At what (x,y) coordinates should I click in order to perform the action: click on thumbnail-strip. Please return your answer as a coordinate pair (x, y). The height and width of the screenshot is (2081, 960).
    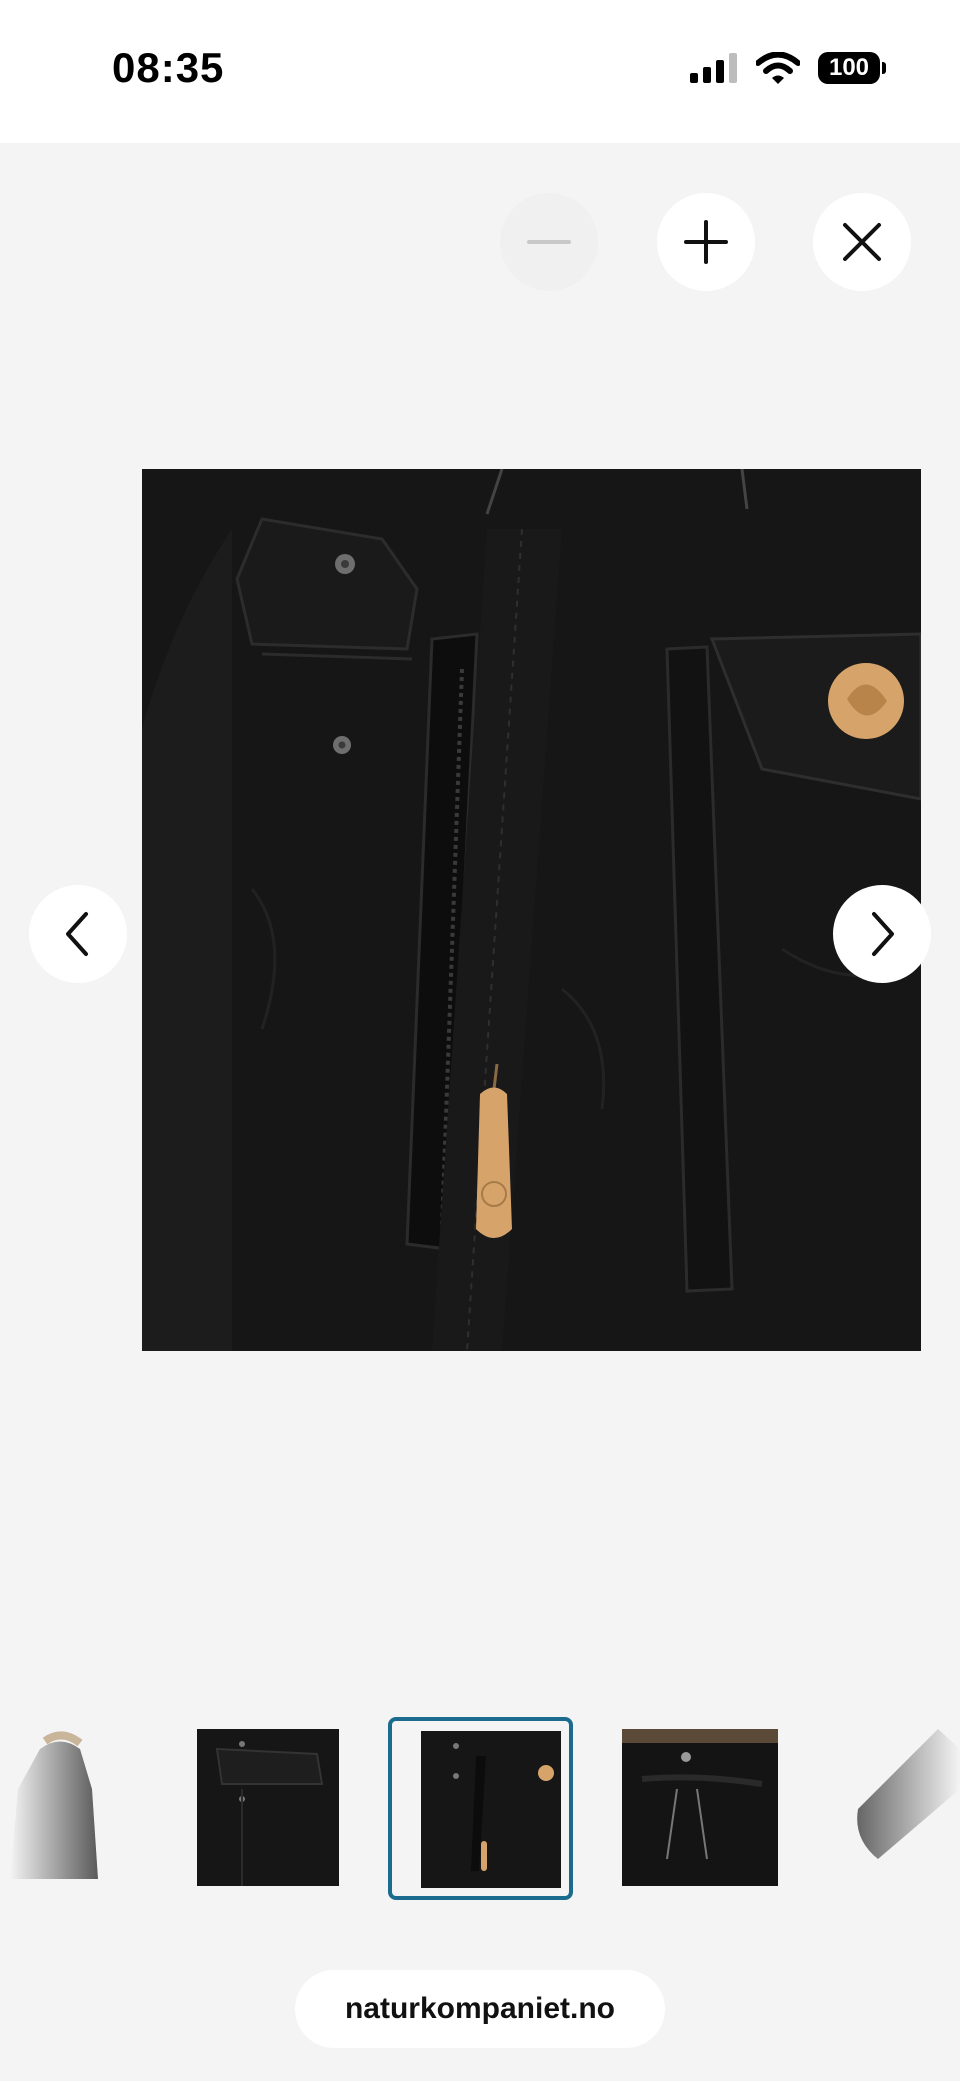
    Looking at the image, I should click on (480, 1810).